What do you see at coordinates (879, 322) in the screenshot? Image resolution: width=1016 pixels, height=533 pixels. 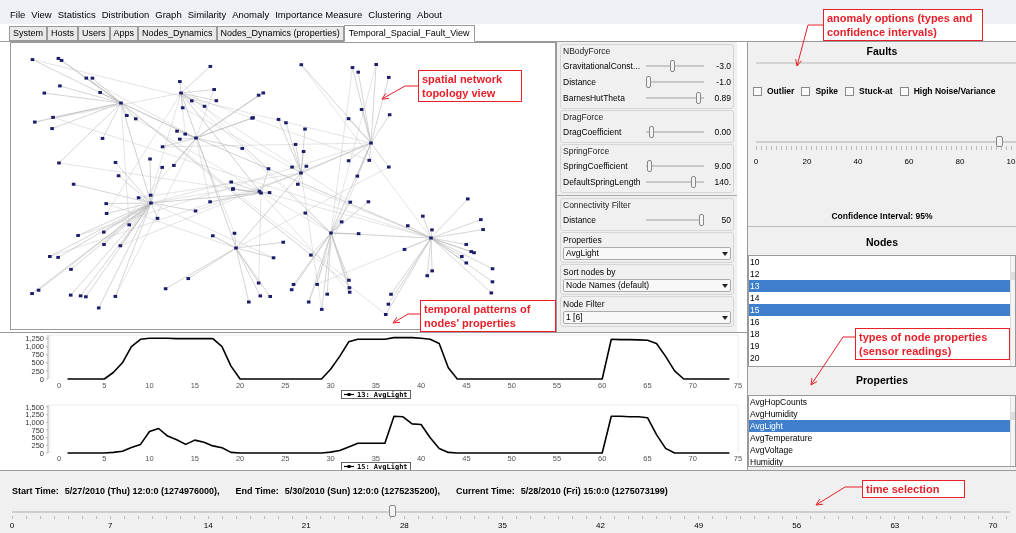 I see `list-item: 16` at bounding box center [879, 322].